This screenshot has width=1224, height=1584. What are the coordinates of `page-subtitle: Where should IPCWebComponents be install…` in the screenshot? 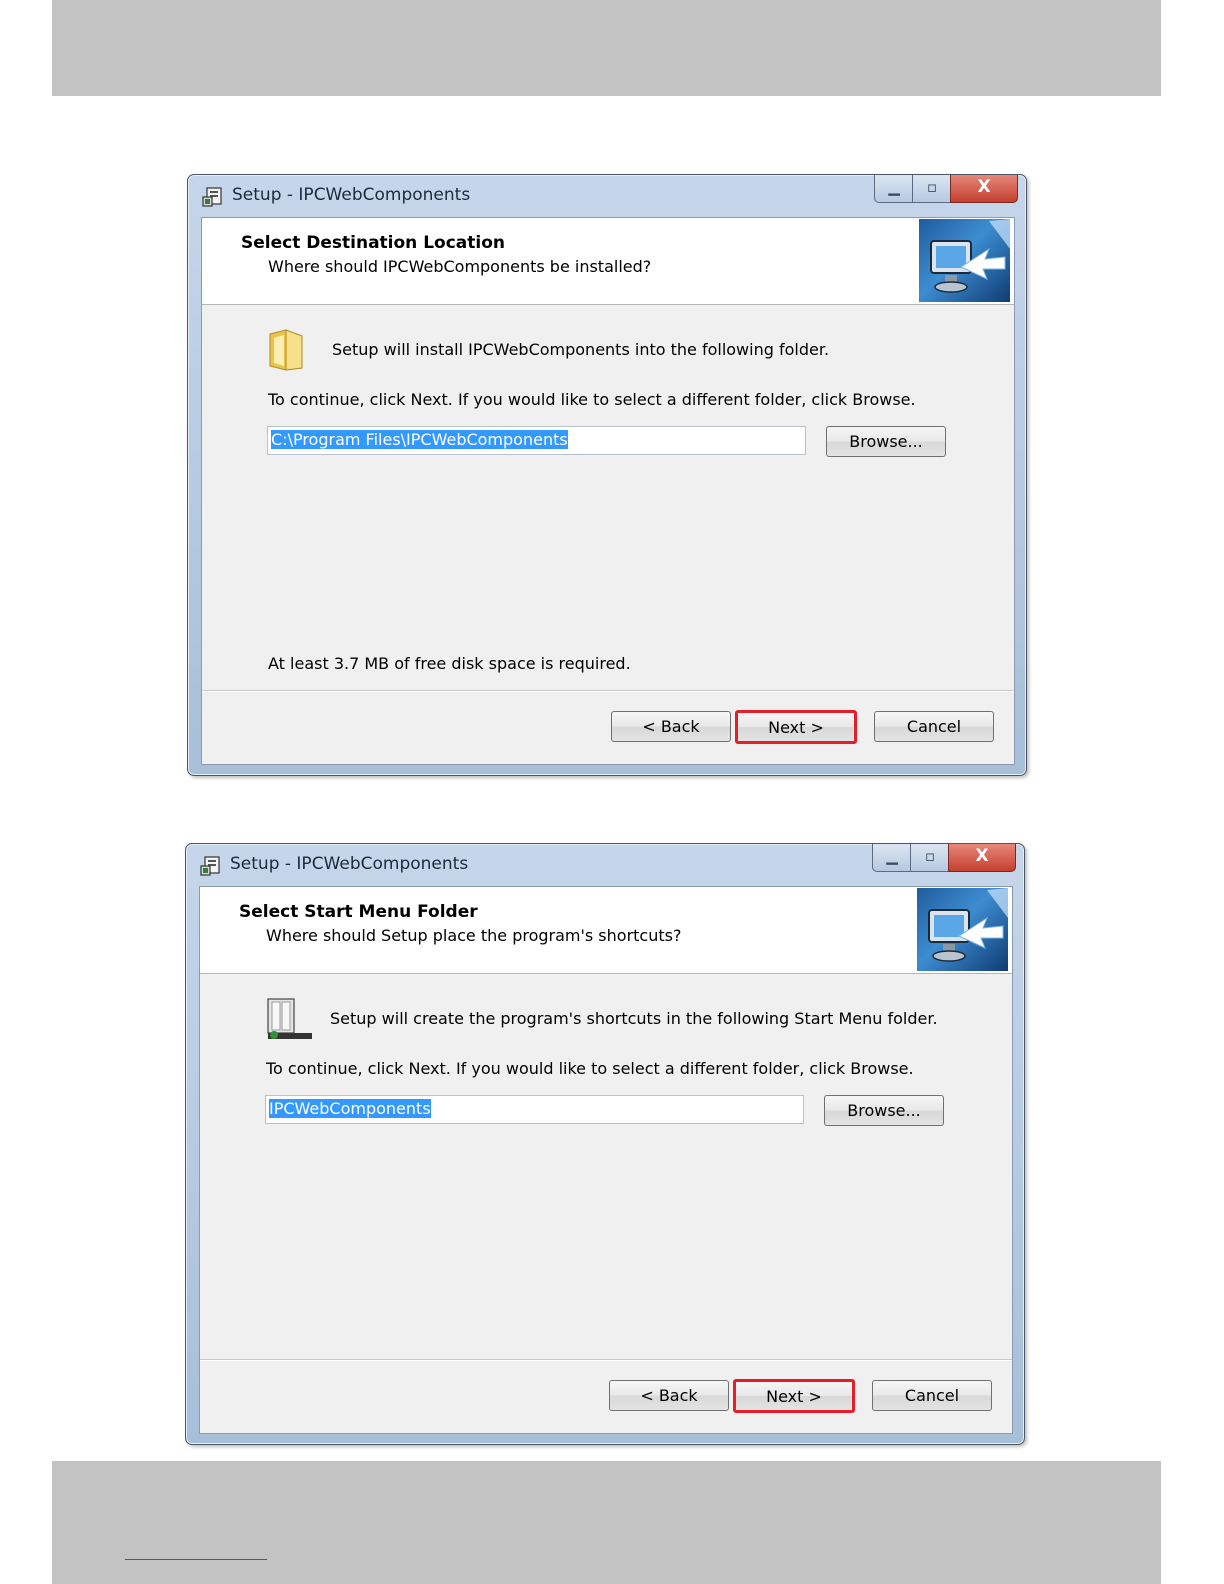 It's located at (460, 266).